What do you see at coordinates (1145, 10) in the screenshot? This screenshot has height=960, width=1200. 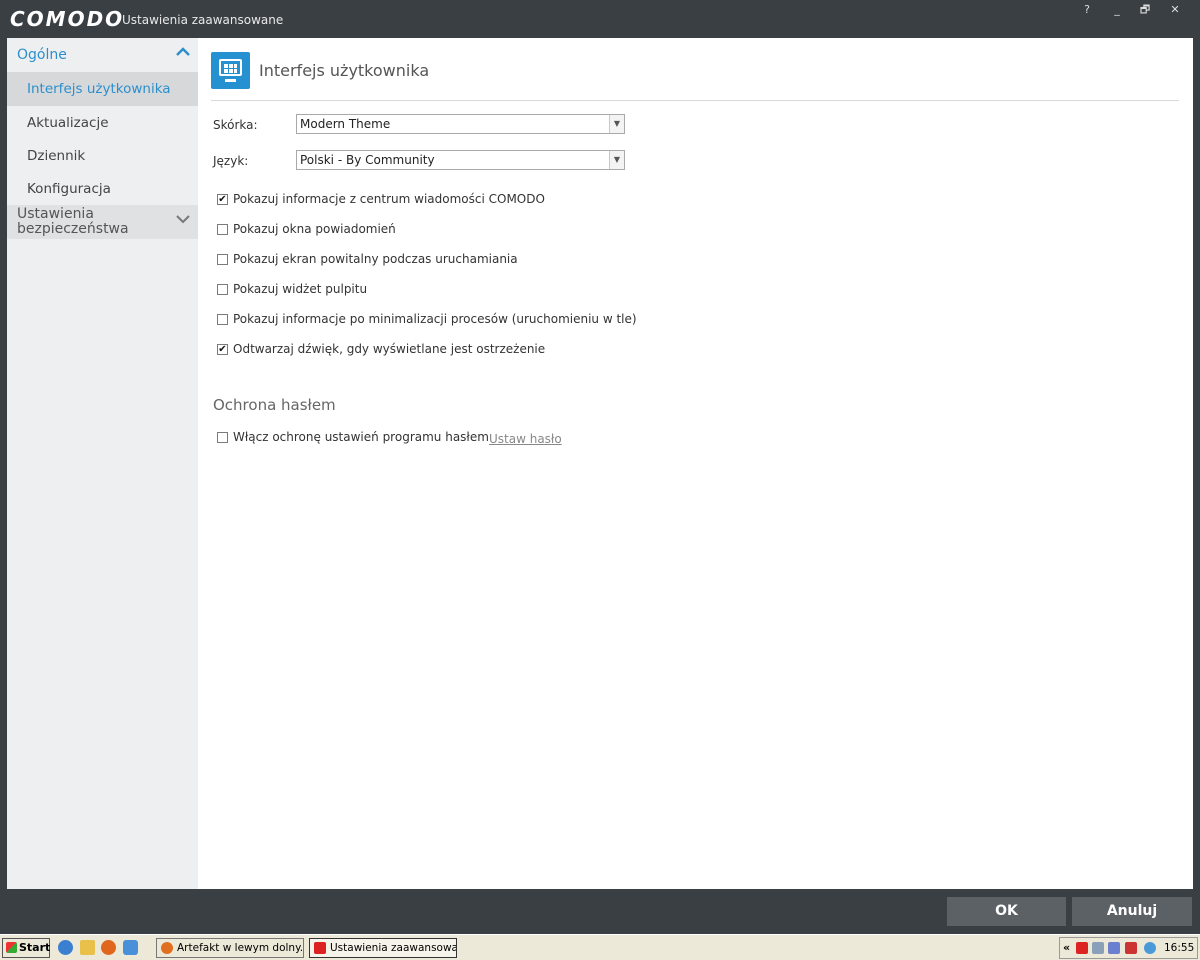 I see `restore-button: 🗗` at bounding box center [1145, 10].